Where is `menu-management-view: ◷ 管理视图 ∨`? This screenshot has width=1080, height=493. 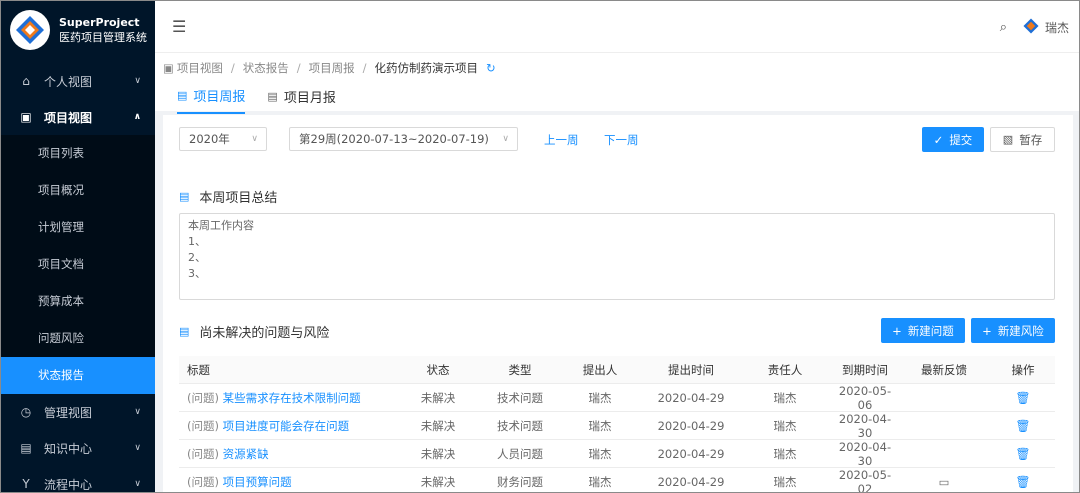
menu-management-view: ◷ 管理视图 ∨ is located at coordinates (78, 412).